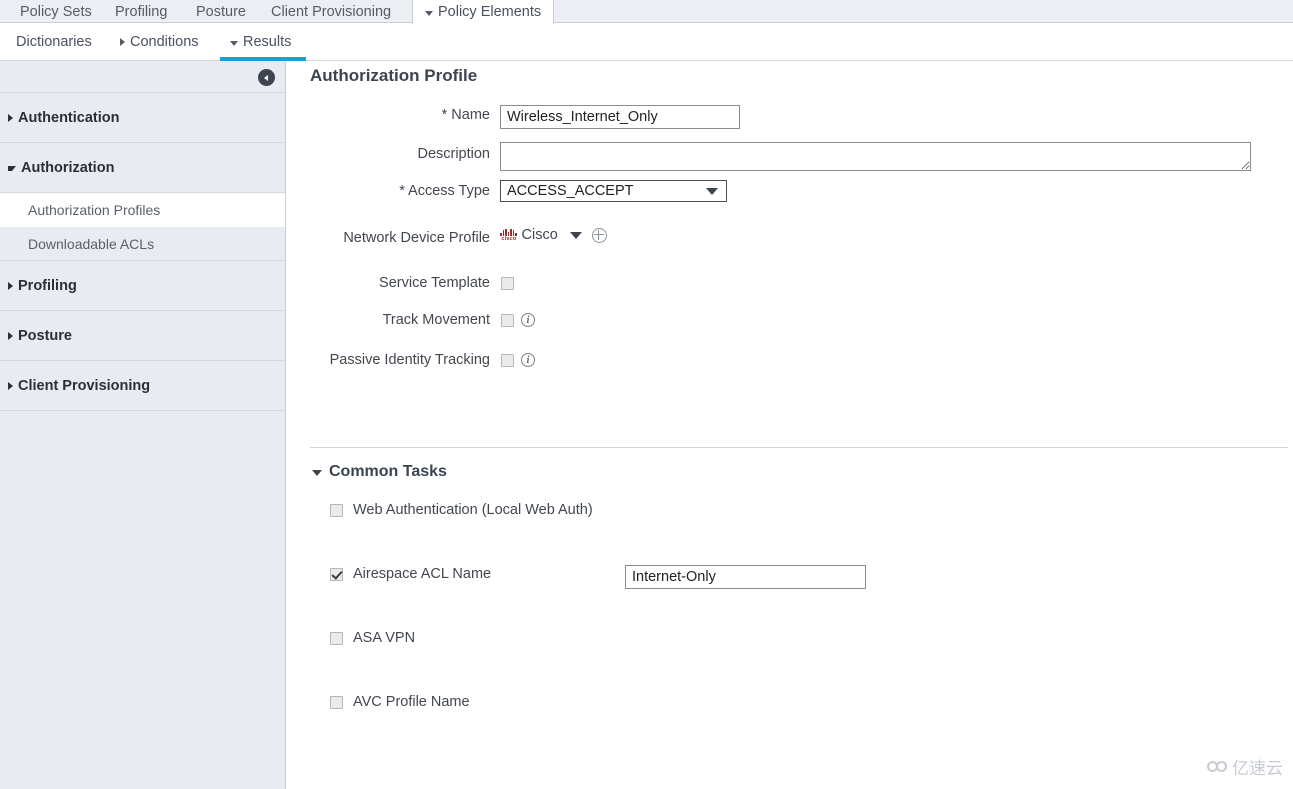 The image size is (1293, 789). Describe the element at coordinates (490, 12) in the screenshot. I see `tab-policy-elements-label: Policy Elements` at that location.